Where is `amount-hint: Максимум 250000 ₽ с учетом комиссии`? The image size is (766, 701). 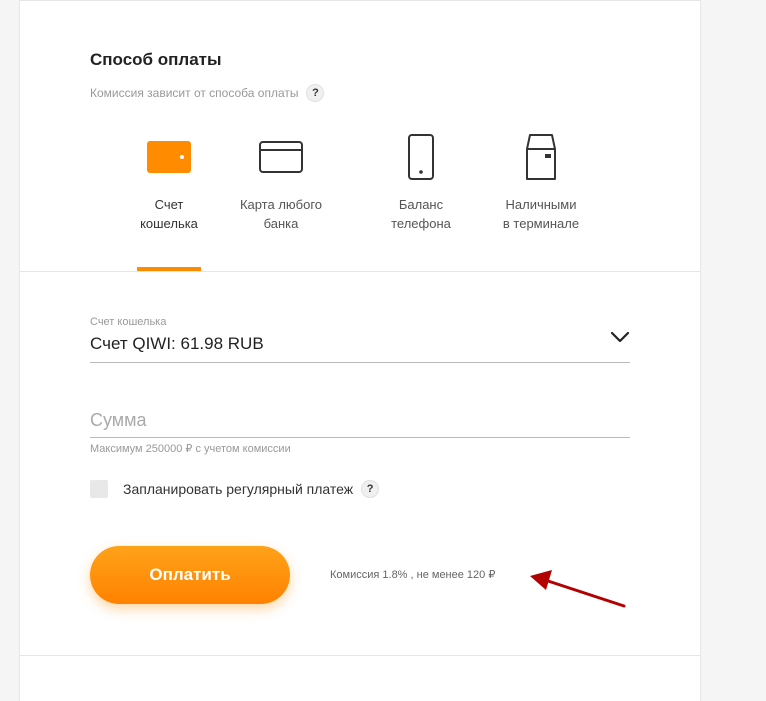
amount-hint: Максимум 250000 ₽ с учетом комиссии is located at coordinates (190, 449).